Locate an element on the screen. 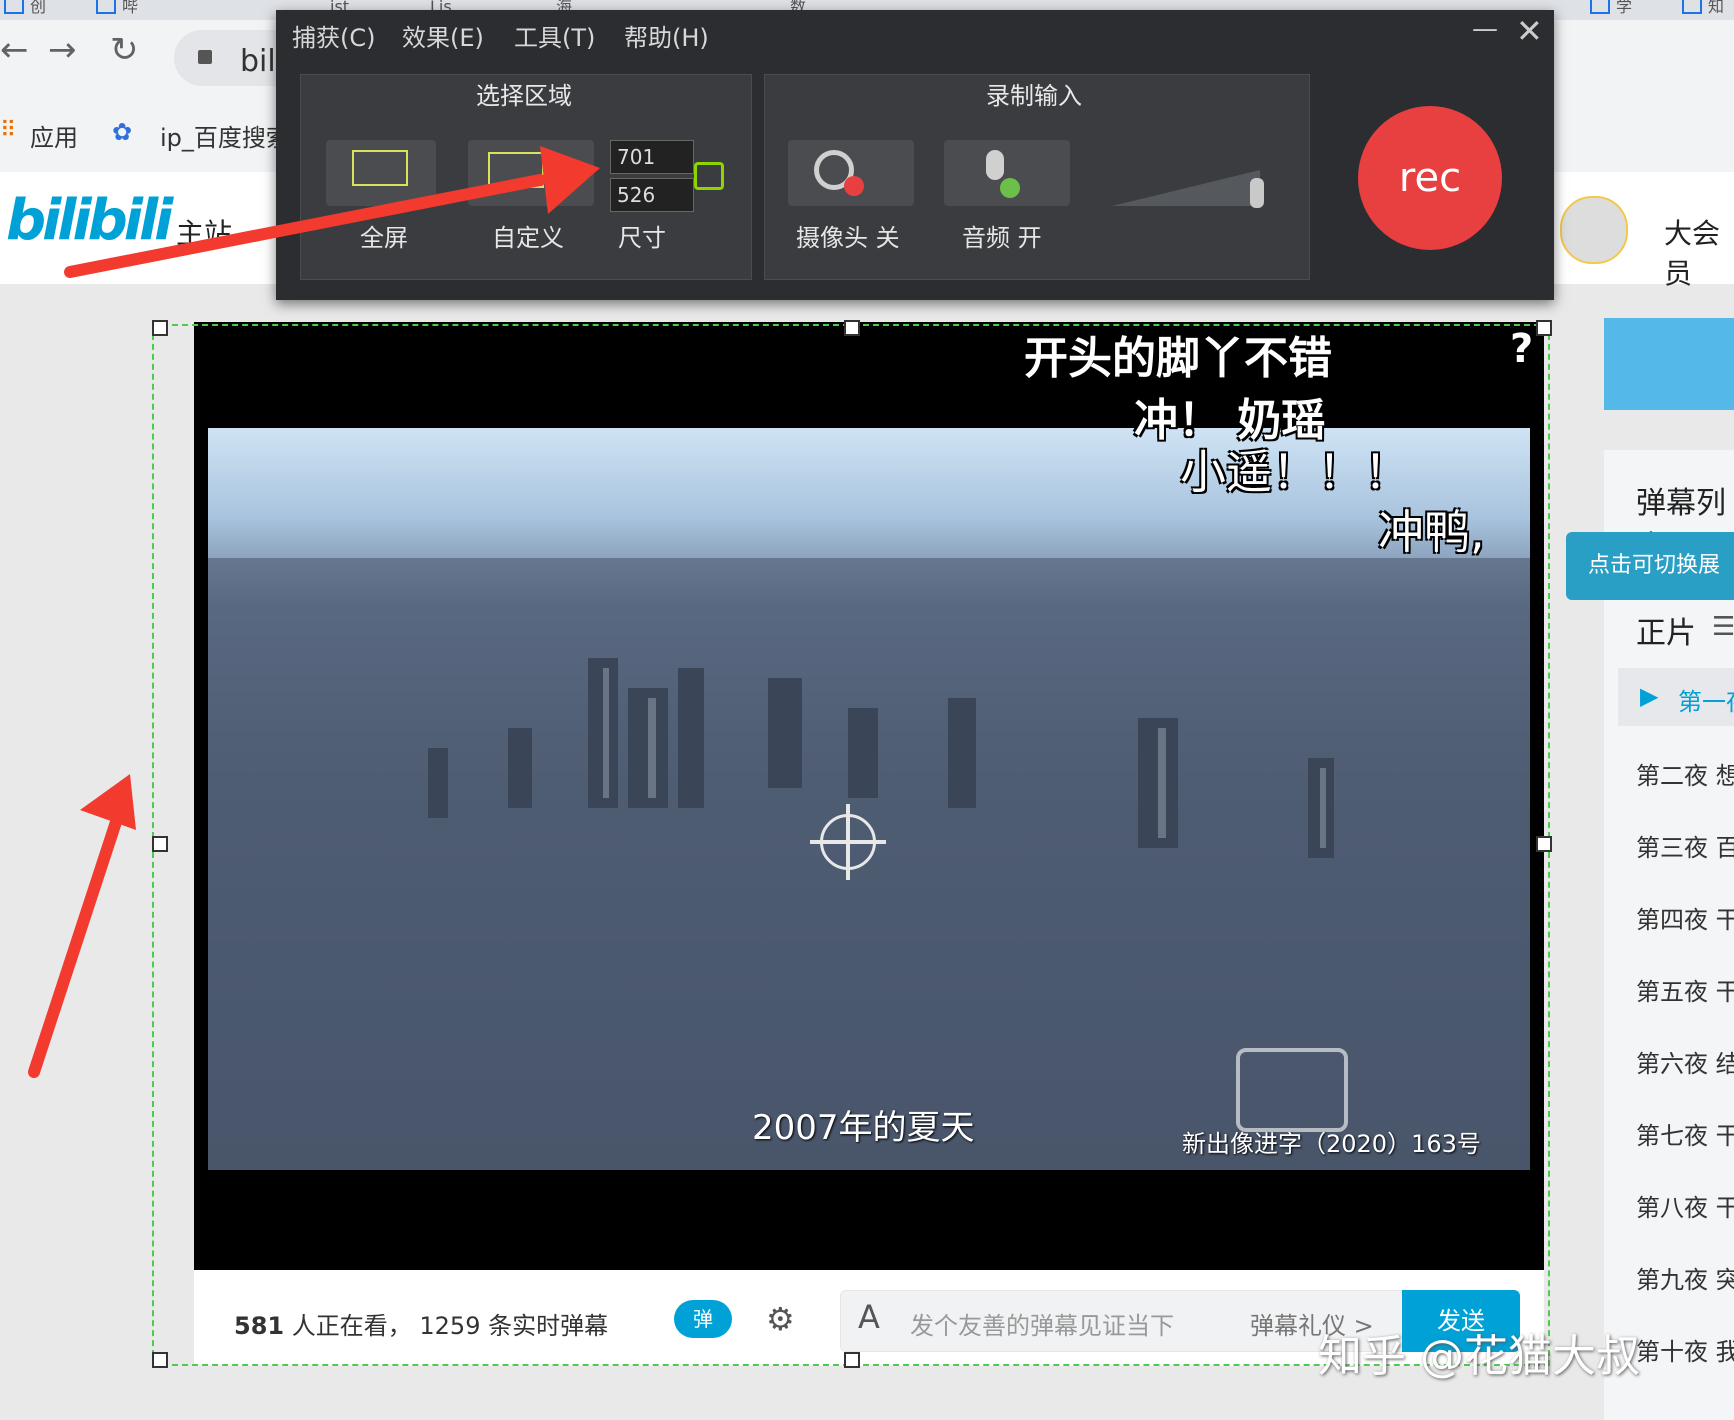  bookmark-baidu: ip_百度搜索 is located at coordinates (225, 135).